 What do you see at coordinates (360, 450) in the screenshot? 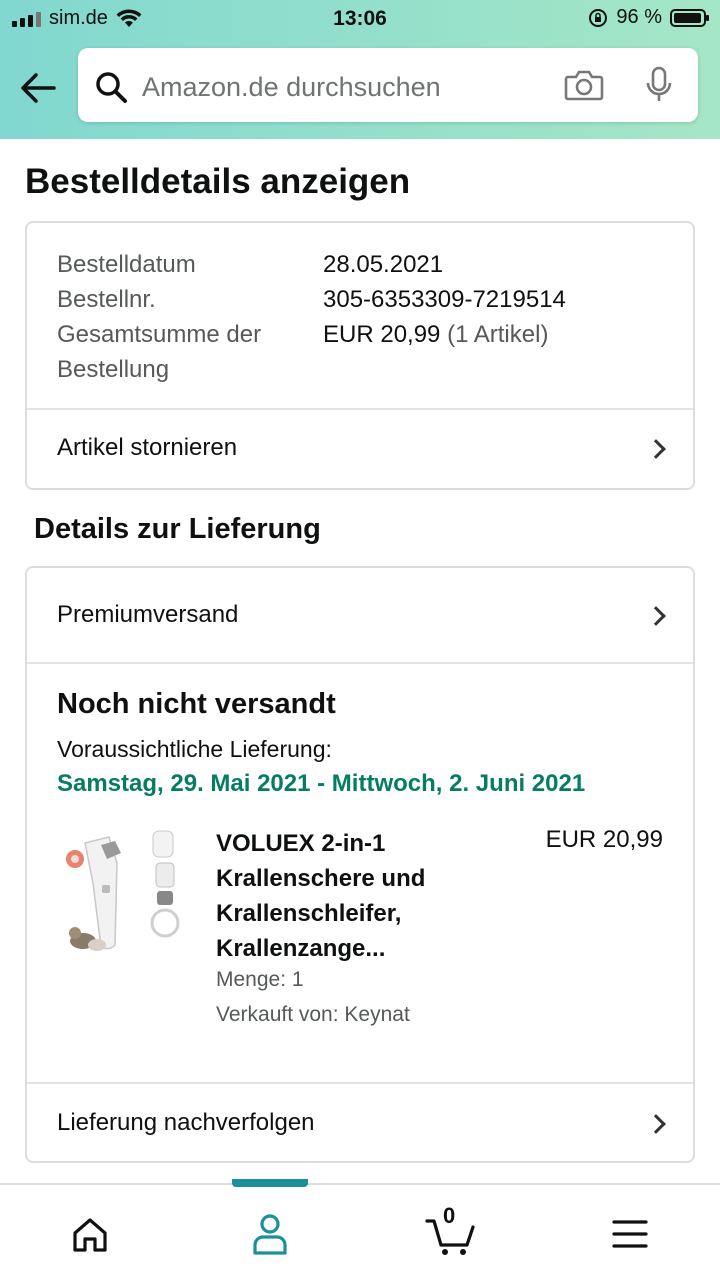
I see `cancel-items-link: Artikel stornieren` at bounding box center [360, 450].